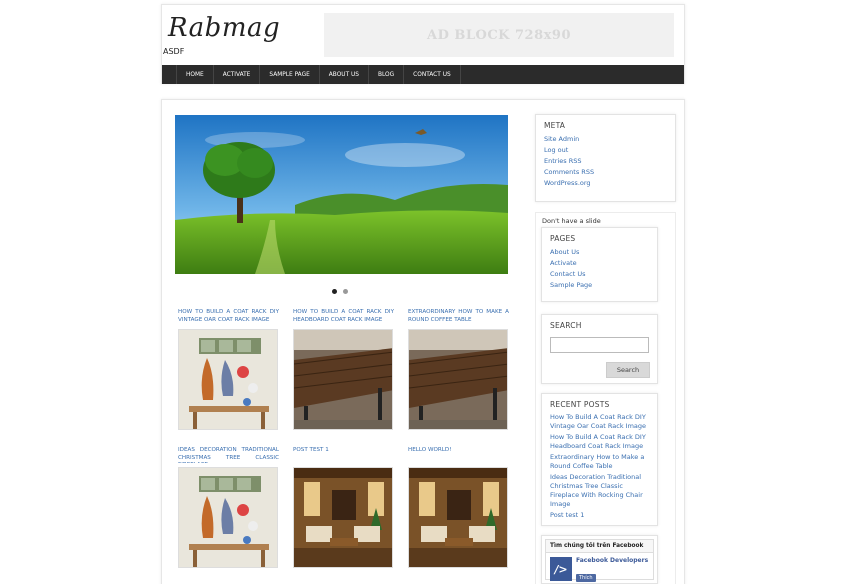  I want to click on meta-link-wordpress: WordPress.org, so click(605, 183).